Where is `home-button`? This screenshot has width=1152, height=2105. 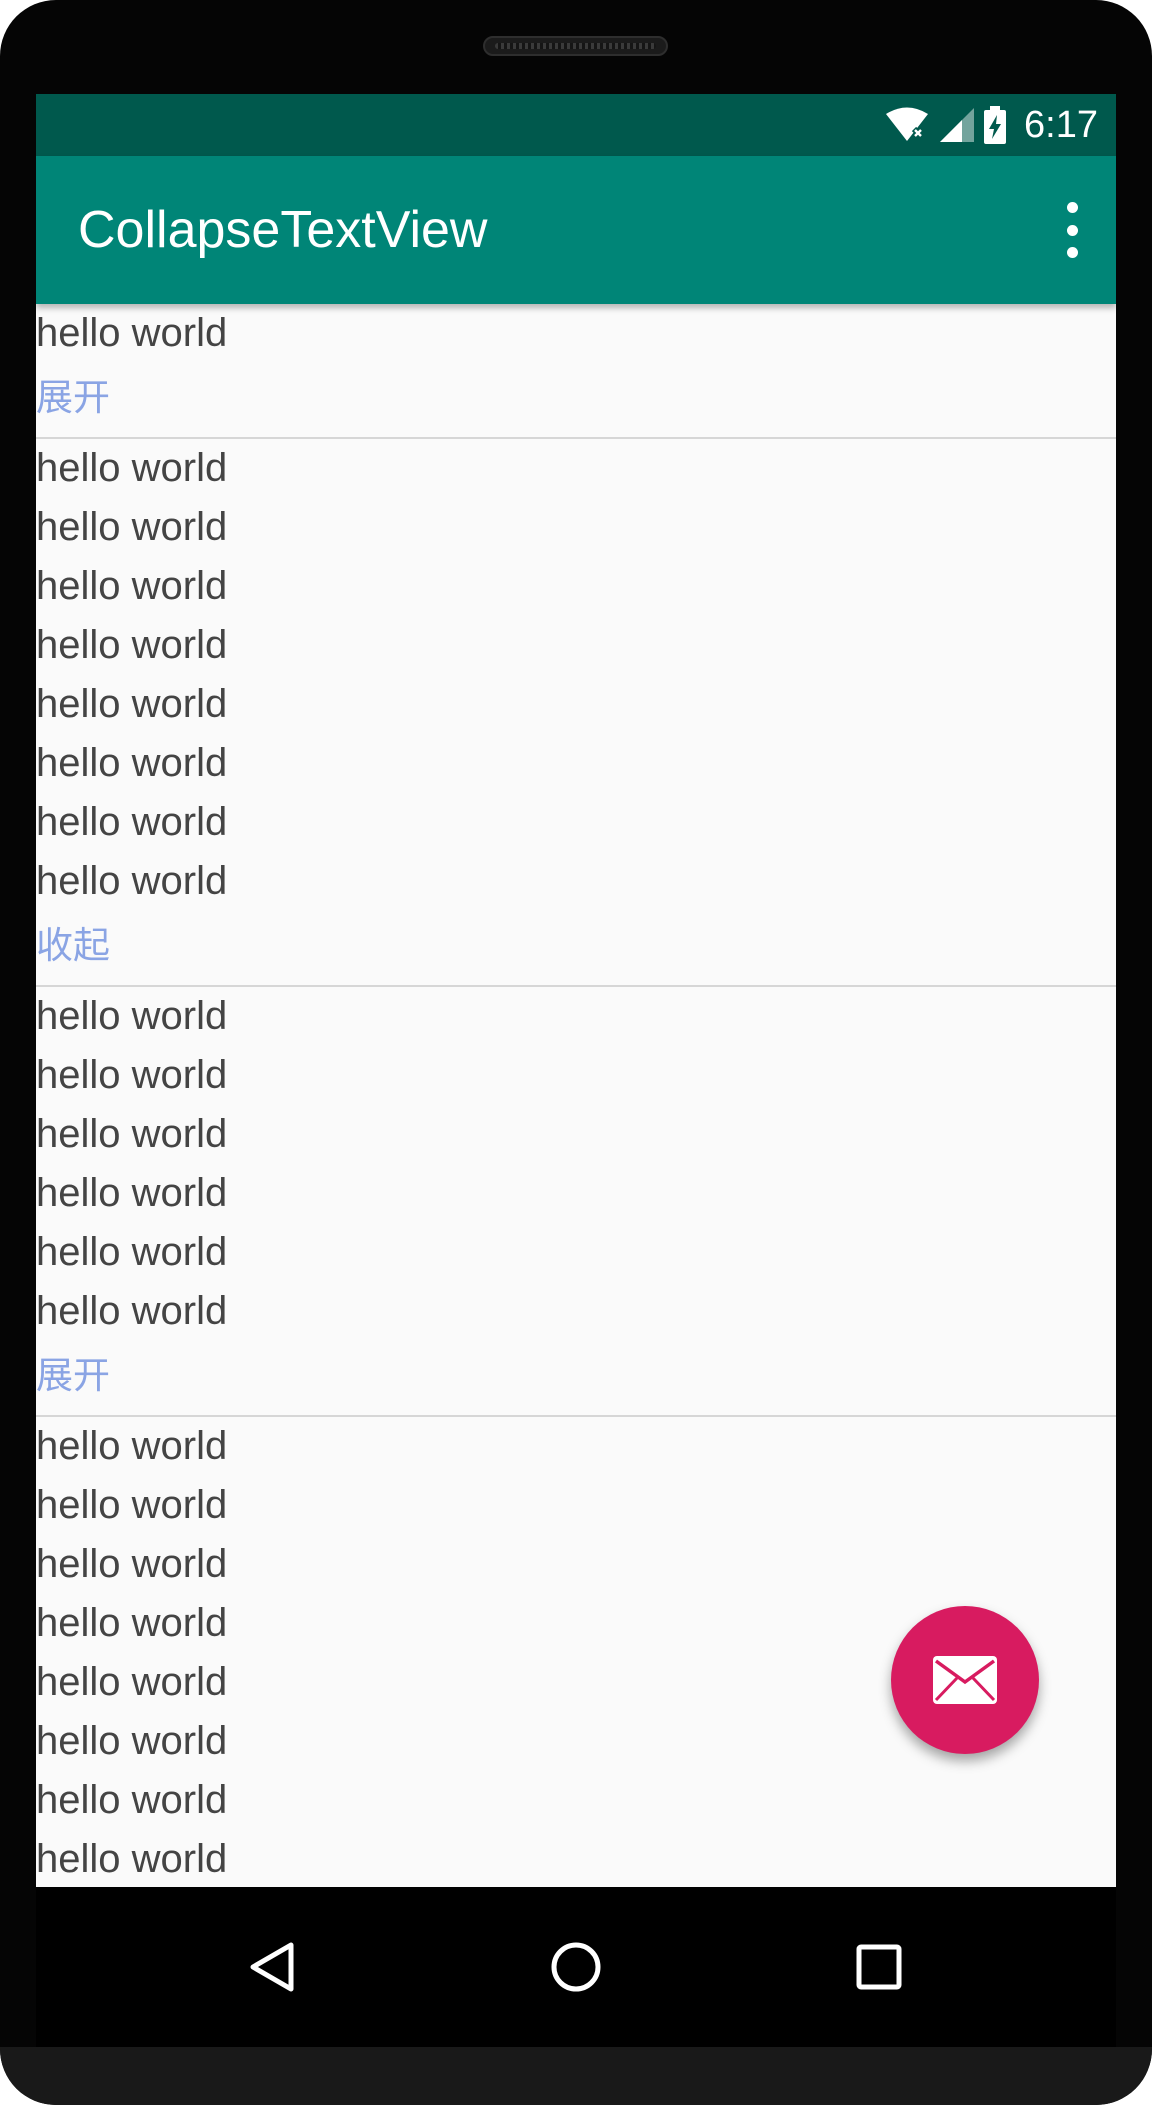 home-button is located at coordinates (576, 1967).